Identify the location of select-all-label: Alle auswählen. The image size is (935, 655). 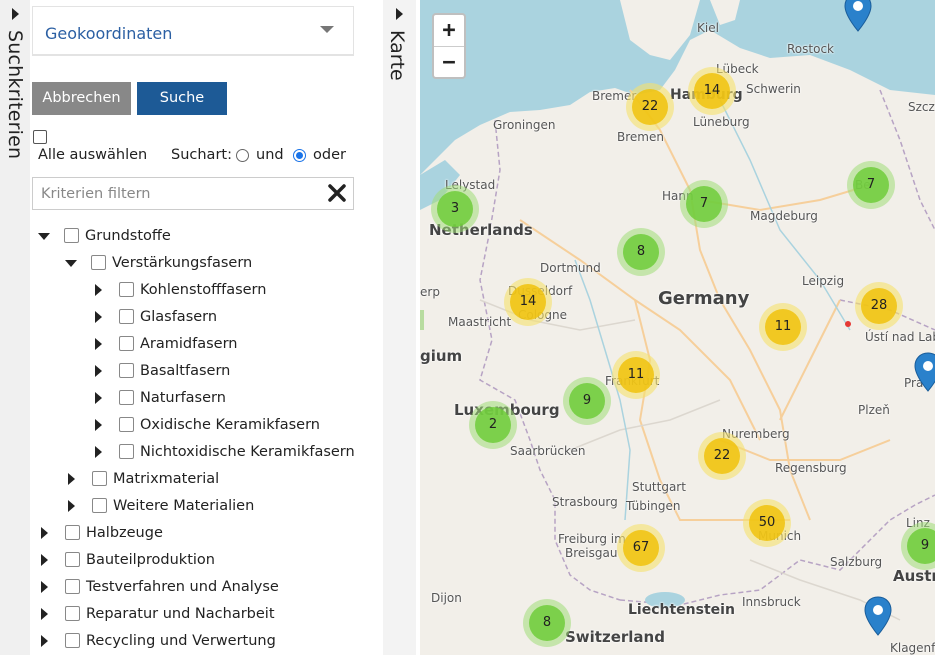
(93, 155).